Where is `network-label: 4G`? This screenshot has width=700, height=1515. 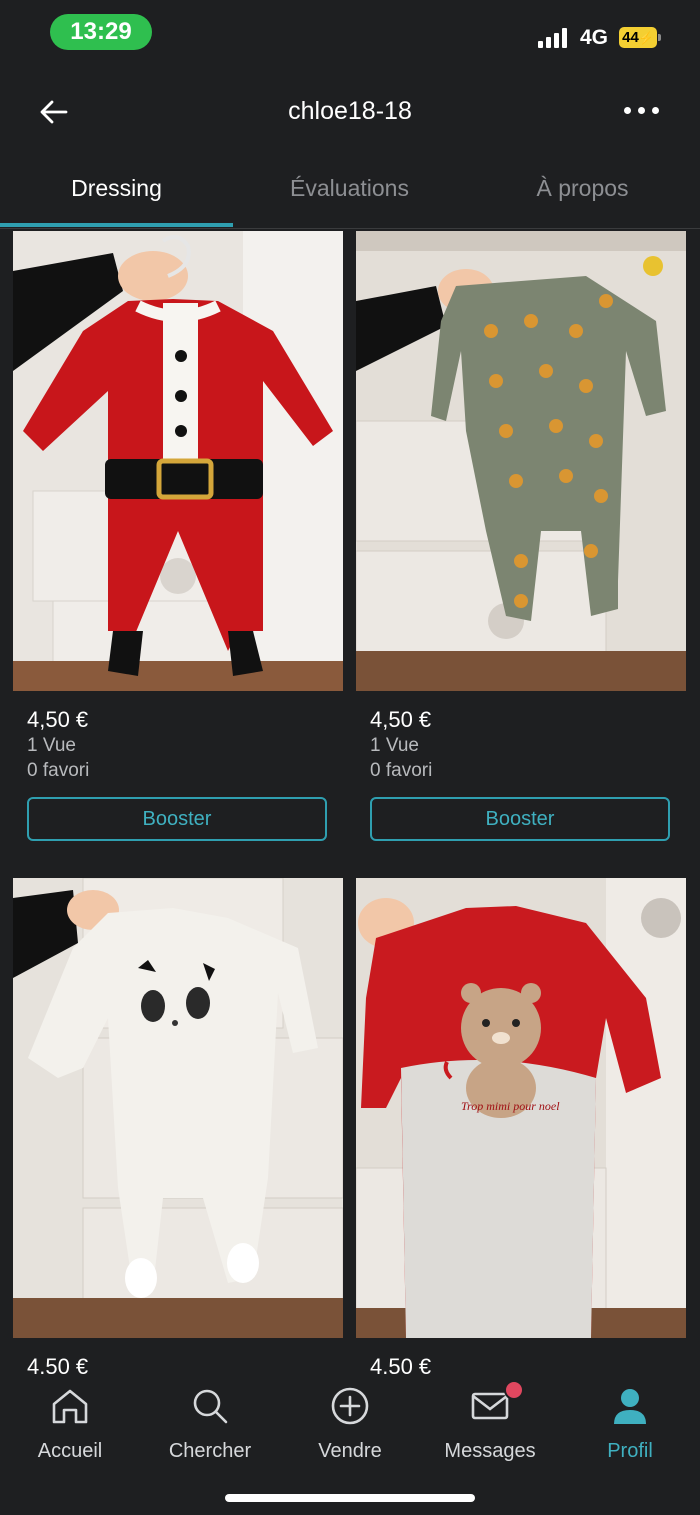
network-label: 4G is located at coordinates (594, 37).